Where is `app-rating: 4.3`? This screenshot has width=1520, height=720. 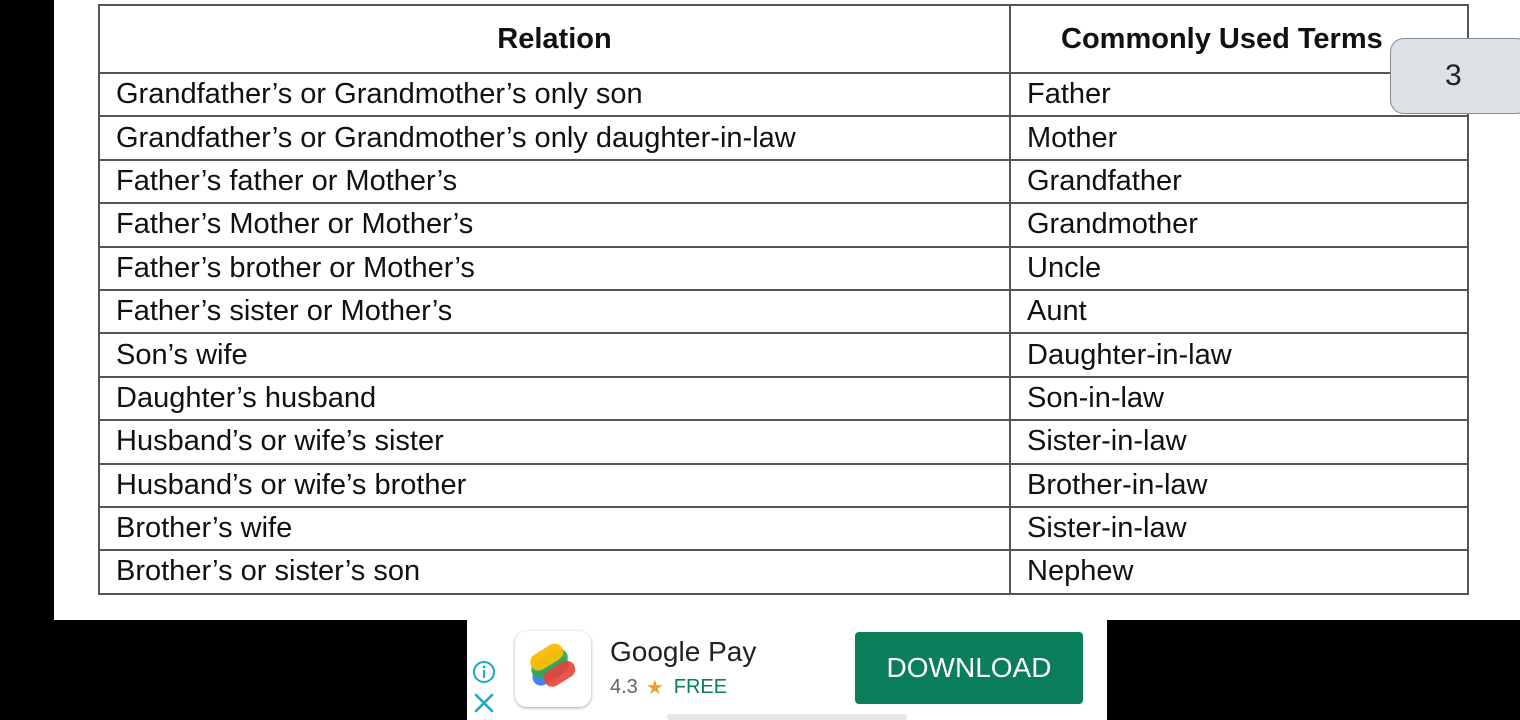 app-rating: 4.3 is located at coordinates (624, 687).